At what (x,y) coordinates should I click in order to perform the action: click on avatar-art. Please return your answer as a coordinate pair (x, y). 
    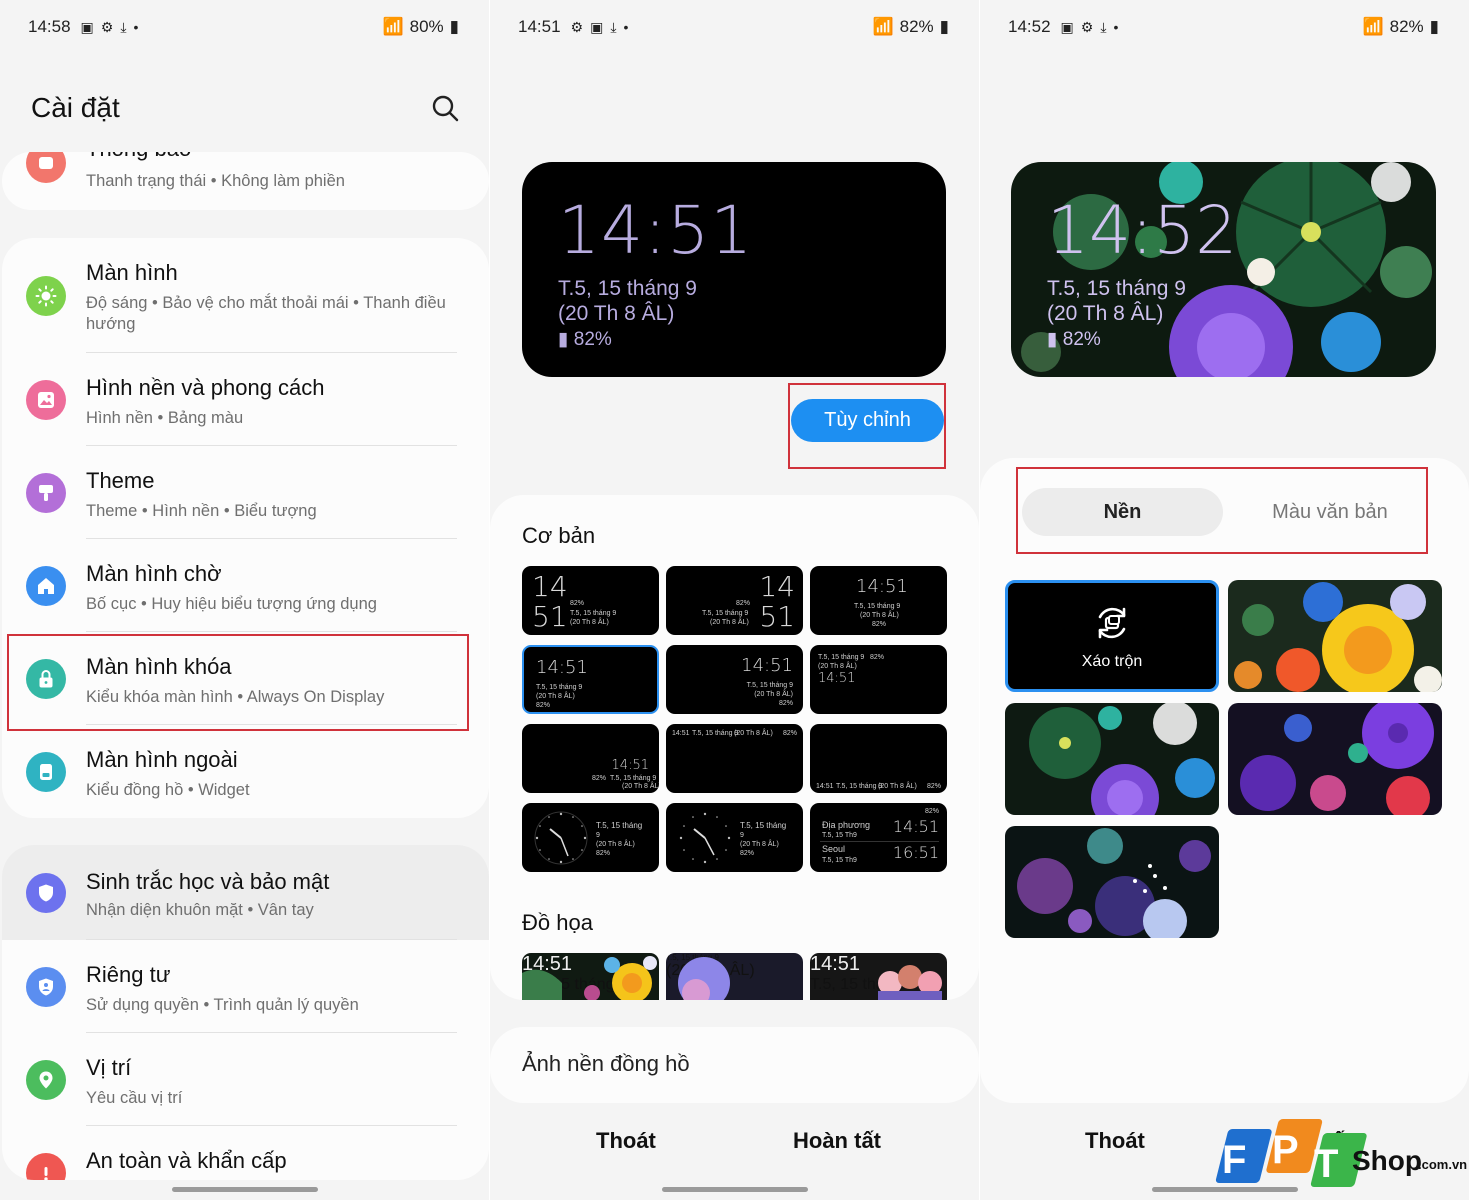
    Looking at the image, I should click on (910, 982).